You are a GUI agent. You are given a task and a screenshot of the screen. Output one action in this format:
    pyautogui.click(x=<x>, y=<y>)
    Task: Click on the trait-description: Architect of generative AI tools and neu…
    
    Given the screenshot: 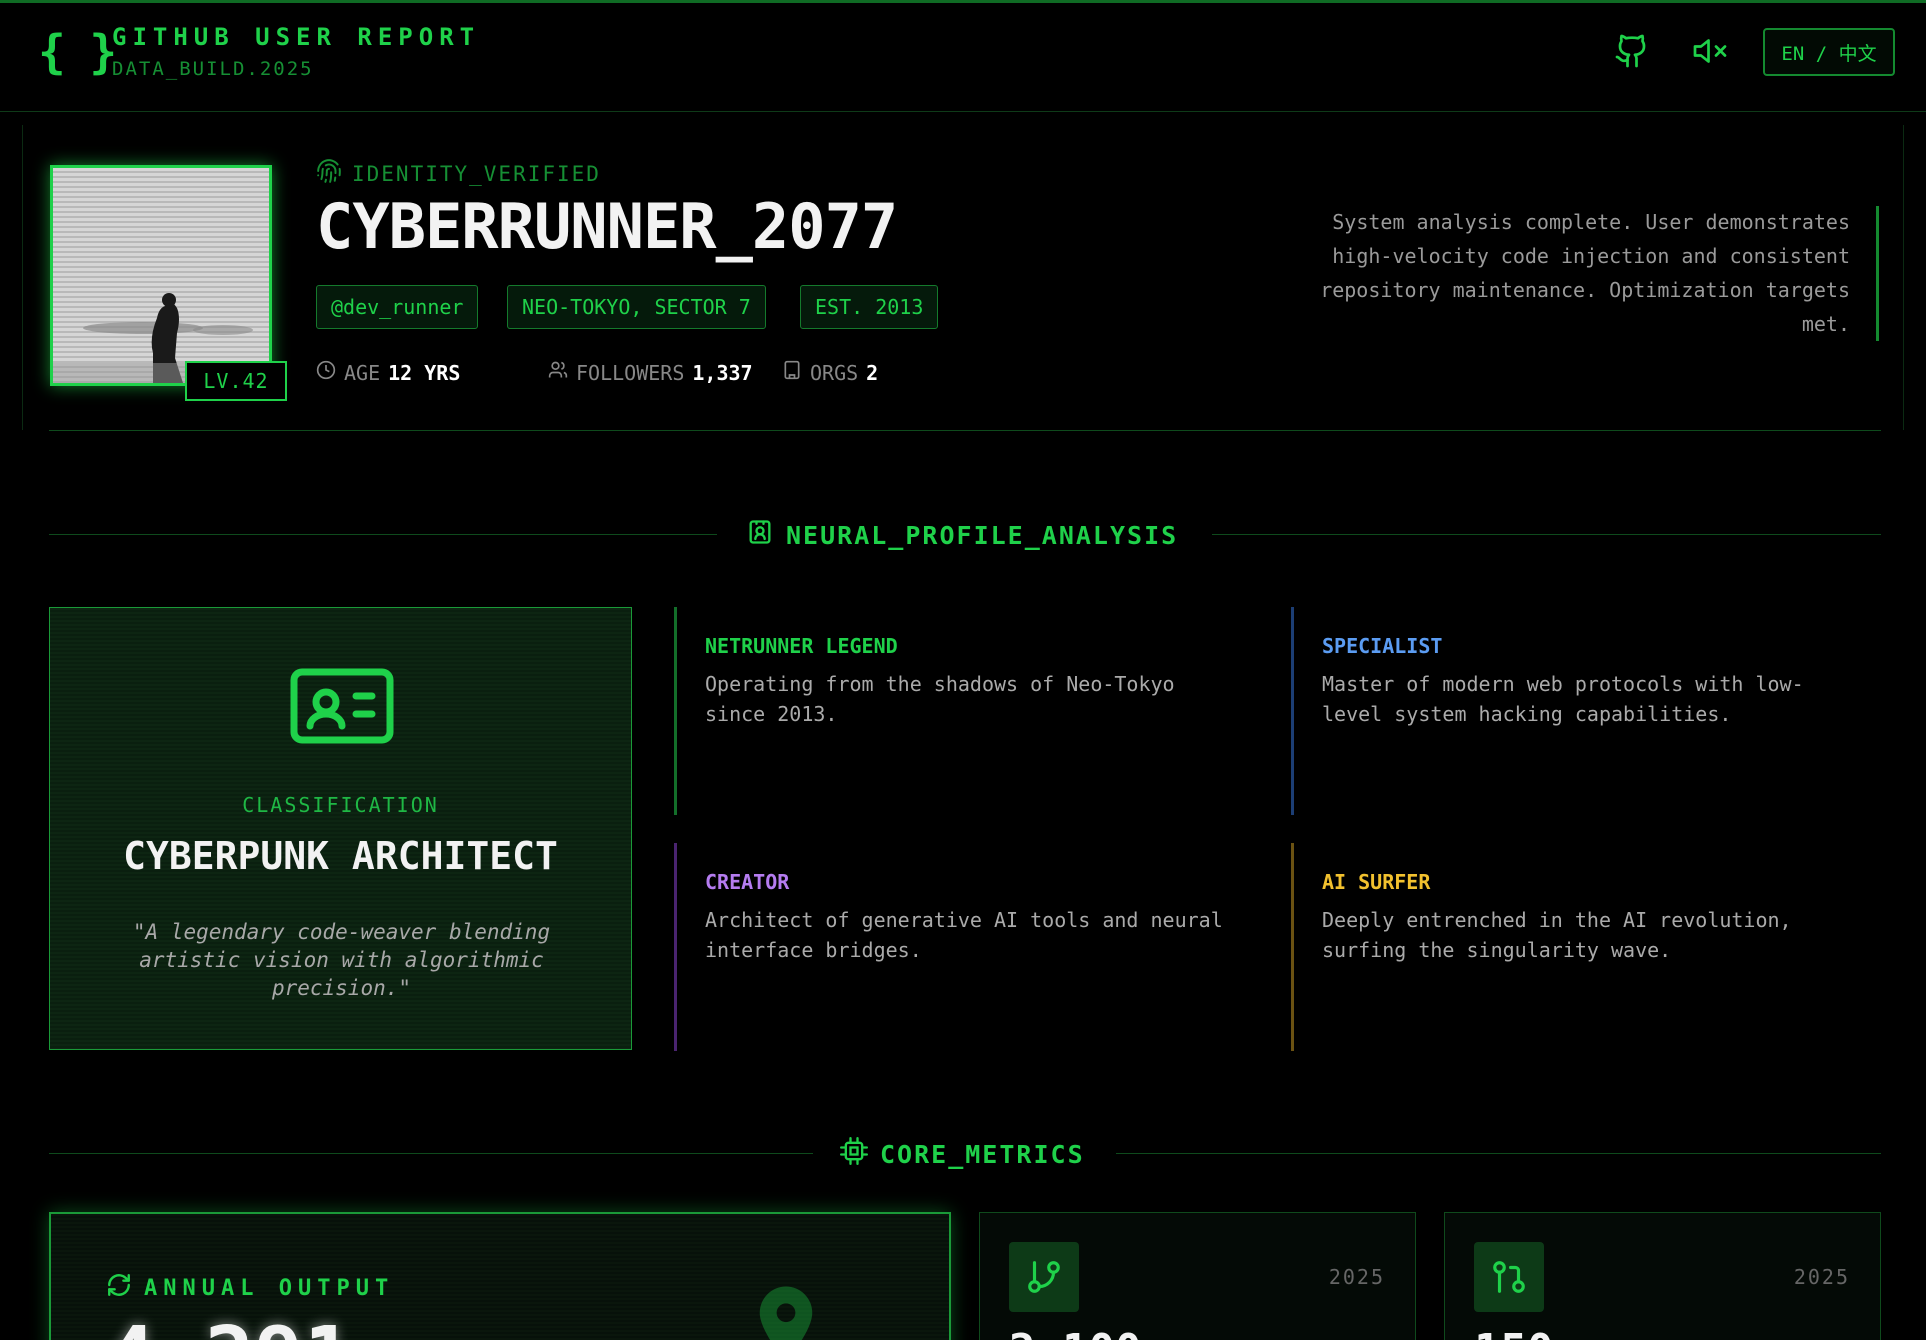 What is the action you would take?
    pyautogui.click(x=964, y=935)
    